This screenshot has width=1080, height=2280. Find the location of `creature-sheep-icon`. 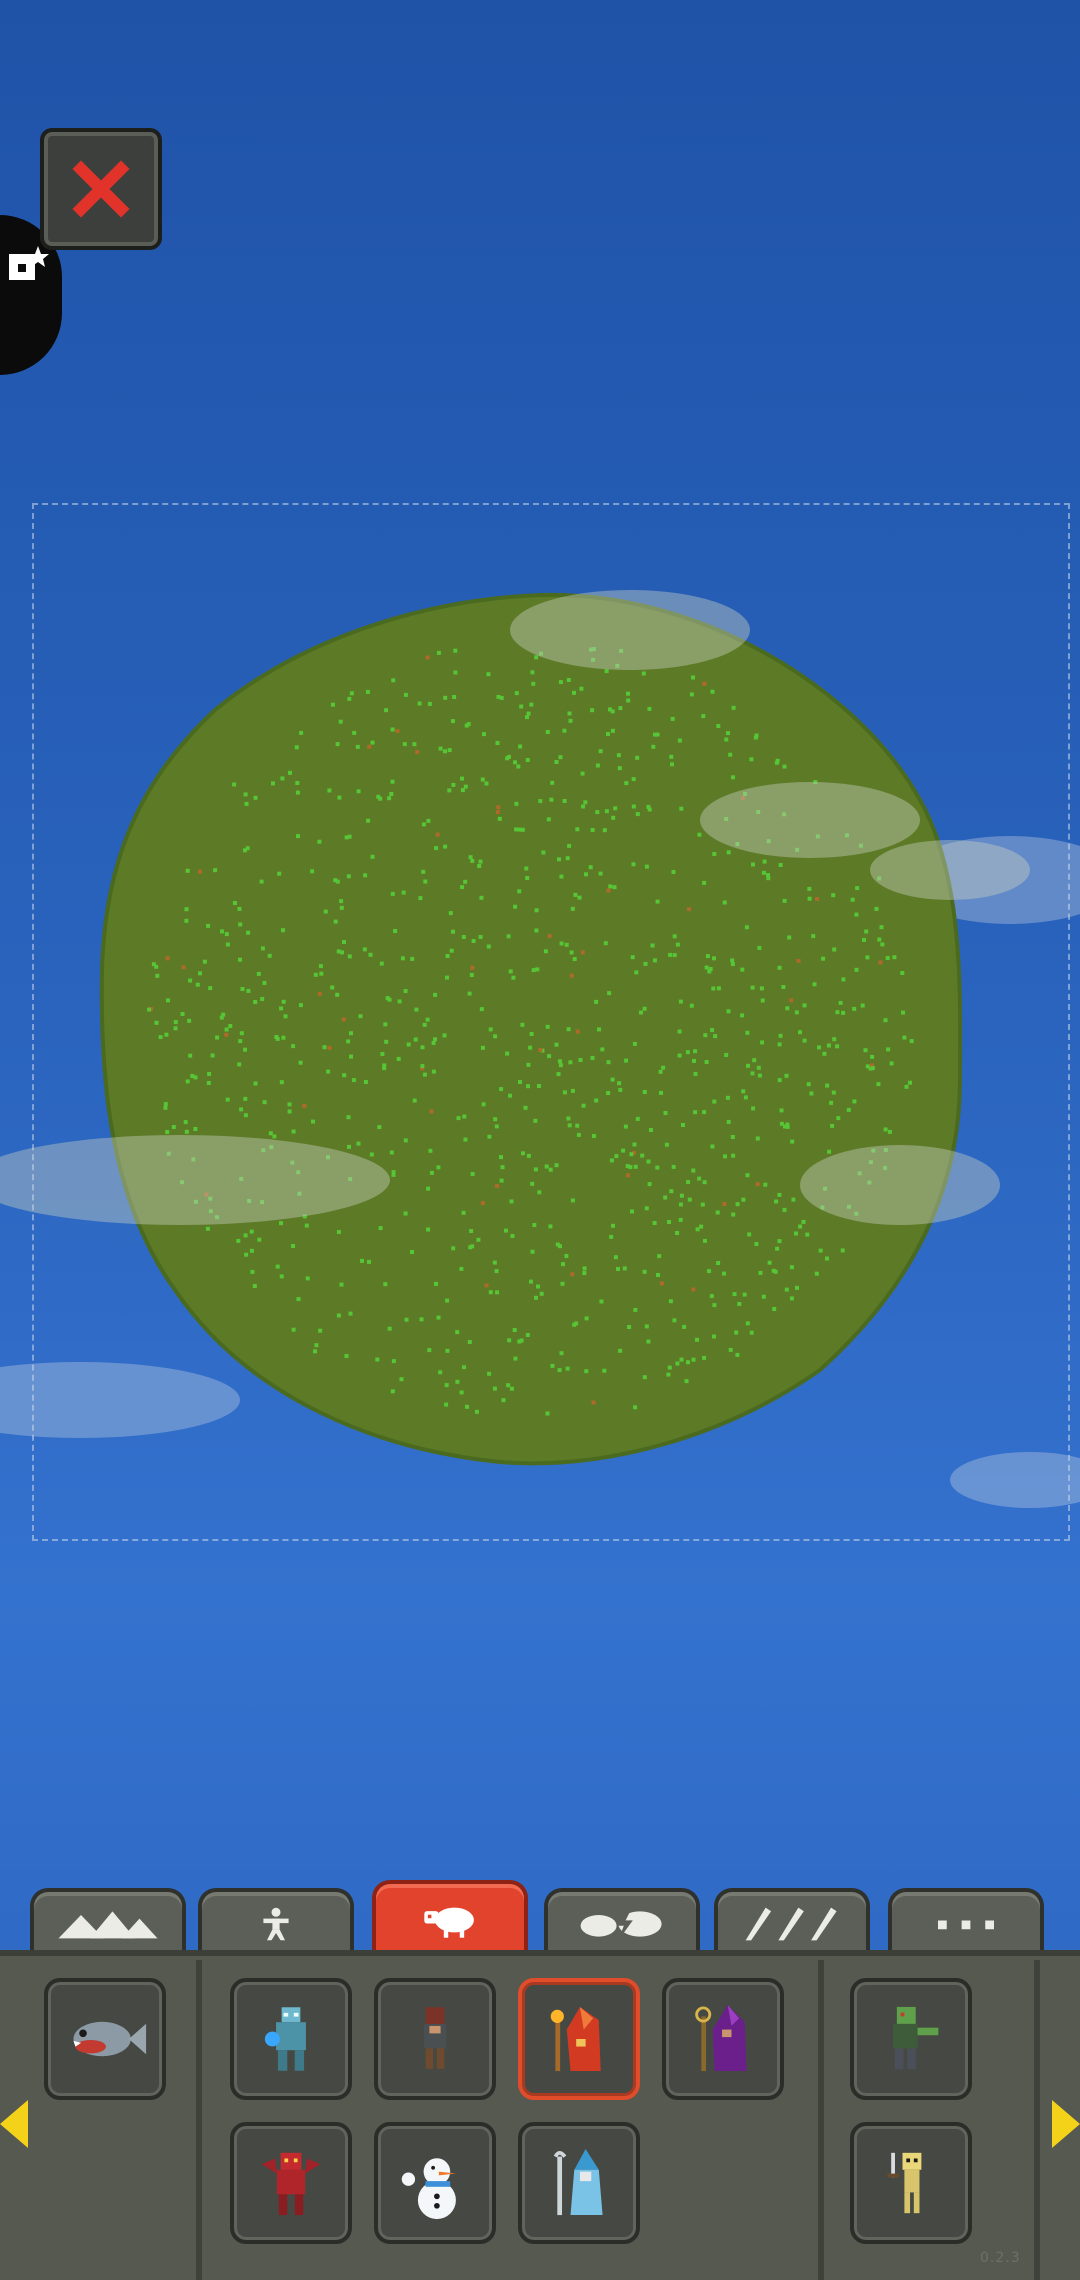

creature-sheep-icon is located at coordinates (449, 1922).